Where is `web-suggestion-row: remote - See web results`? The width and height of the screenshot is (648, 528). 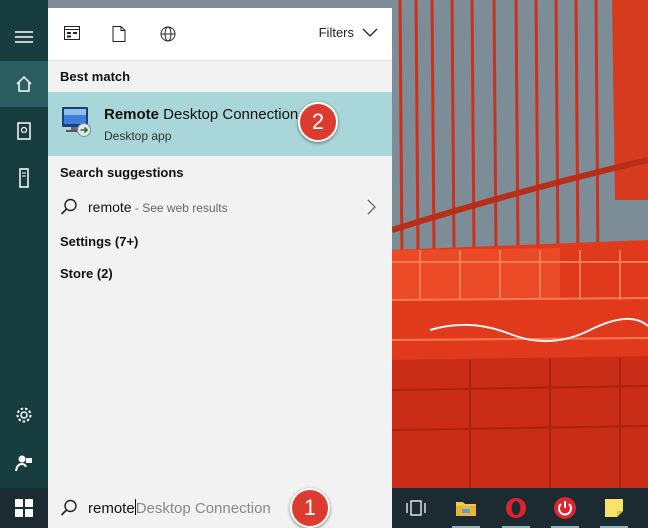 web-suggestion-row: remote - See web results is located at coordinates (220, 207).